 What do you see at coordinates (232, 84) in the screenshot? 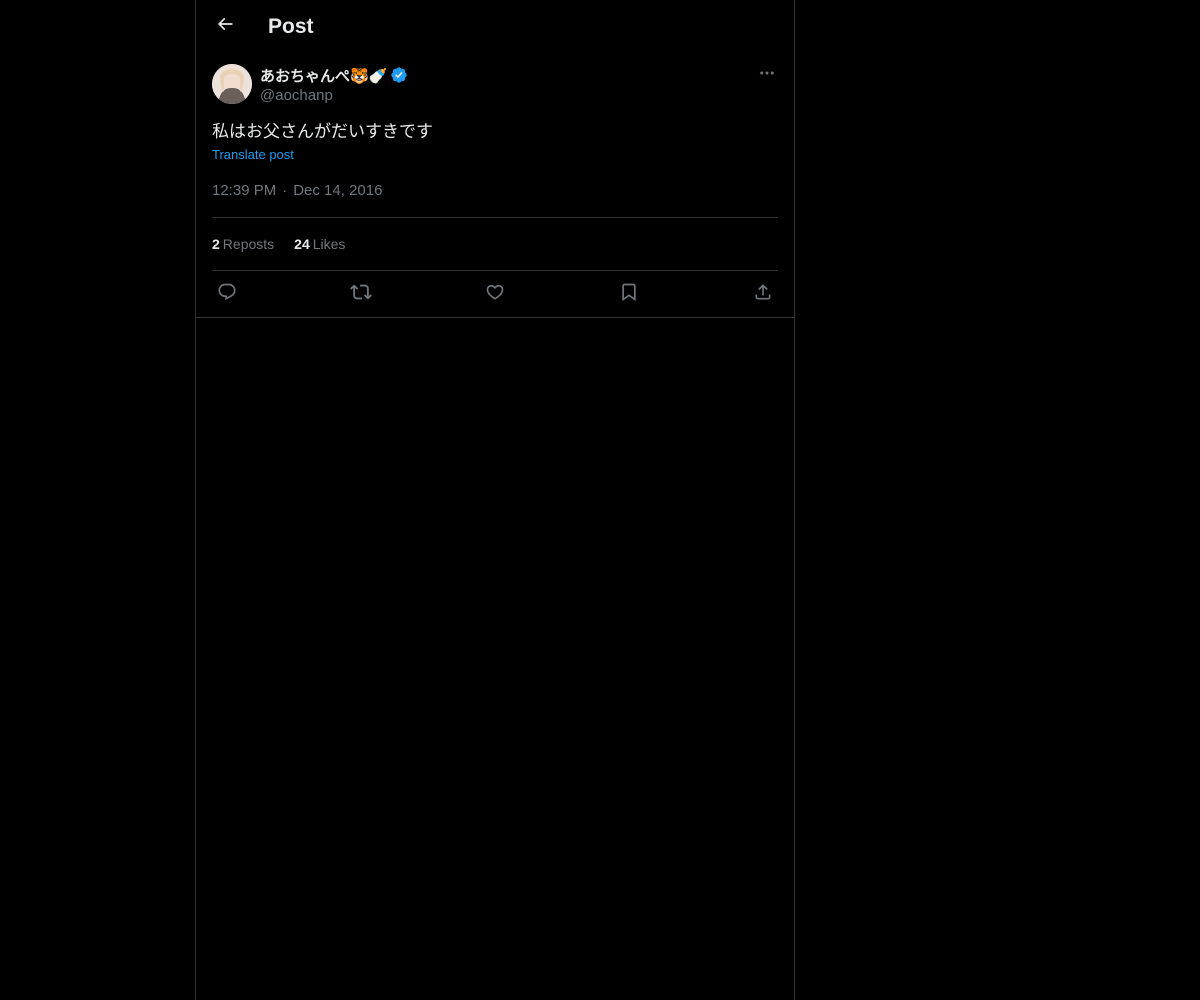
I see `avatar` at bounding box center [232, 84].